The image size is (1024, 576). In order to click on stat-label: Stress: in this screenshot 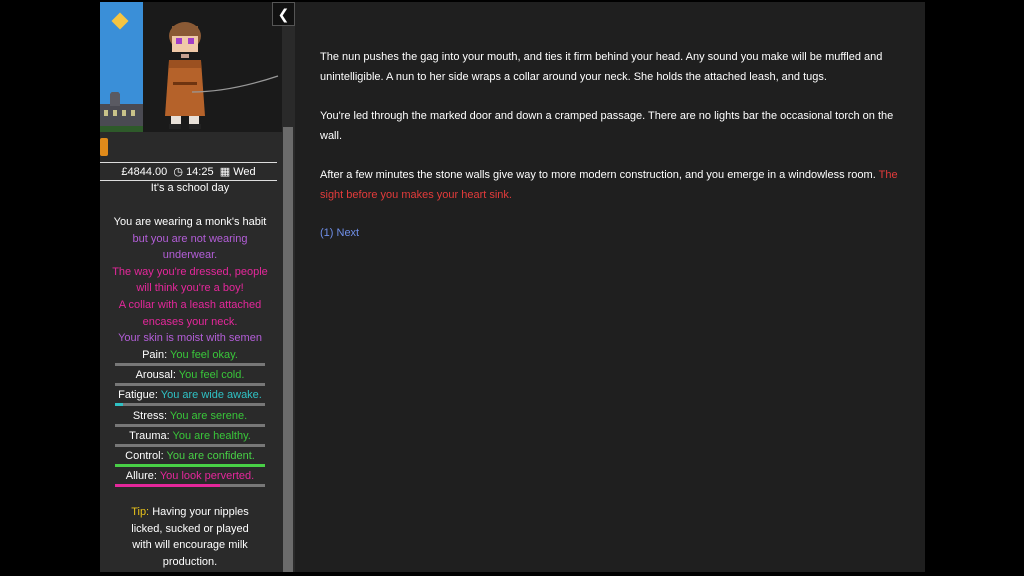, I will do `click(150, 415)`.